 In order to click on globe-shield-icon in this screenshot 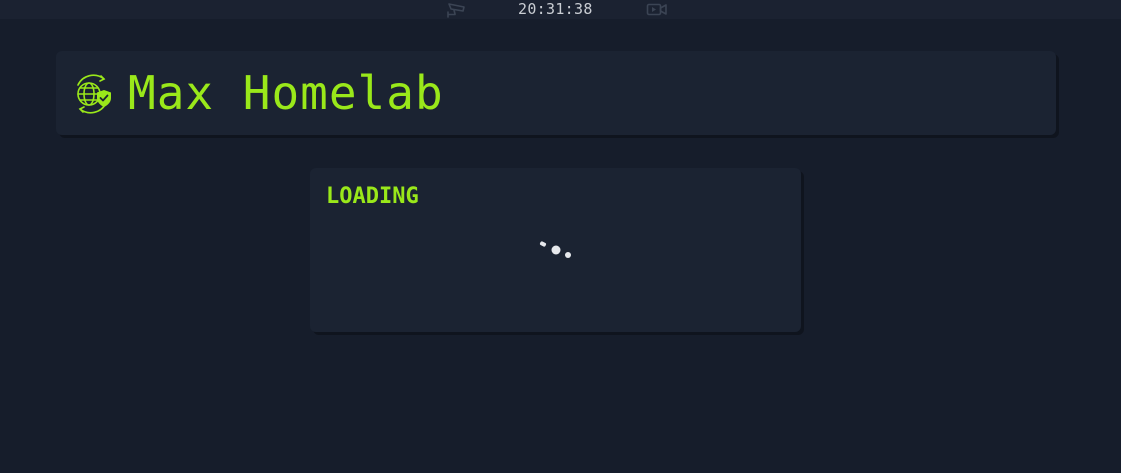, I will do `click(92, 94)`.